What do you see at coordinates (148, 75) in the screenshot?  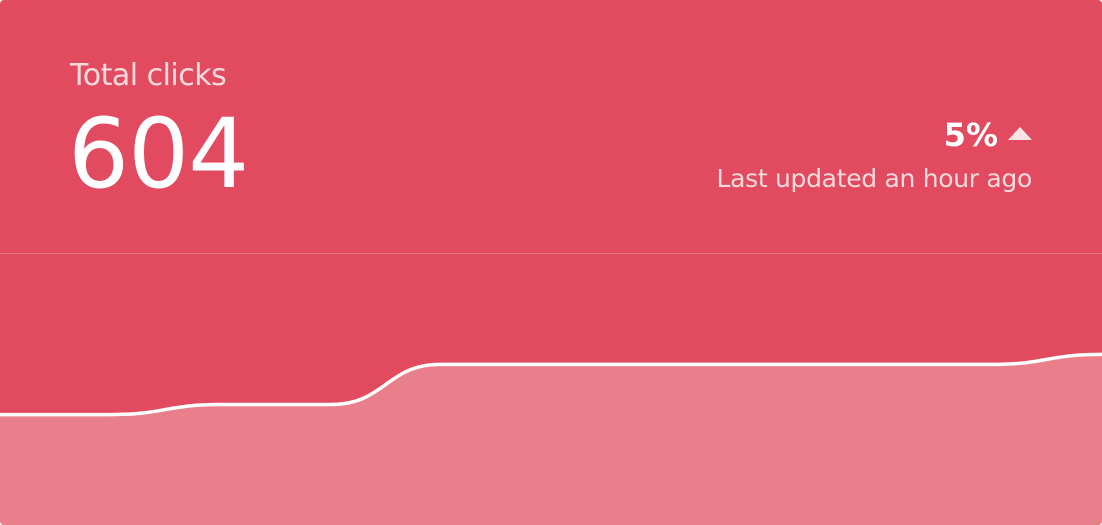 I see `card-title: Total clicks` at bounding box center [148, 75].